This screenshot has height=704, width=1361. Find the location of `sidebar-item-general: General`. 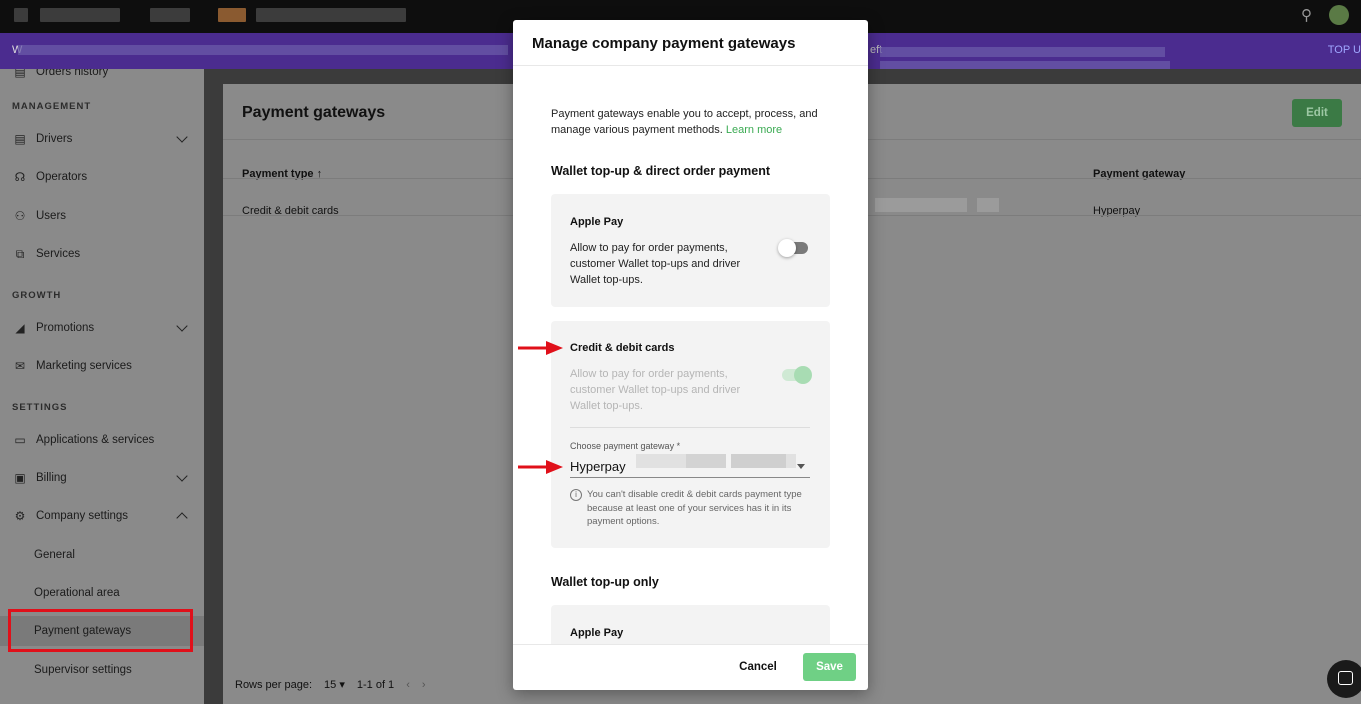

sidebar-item-general: General is located at coordinates (102, 555).